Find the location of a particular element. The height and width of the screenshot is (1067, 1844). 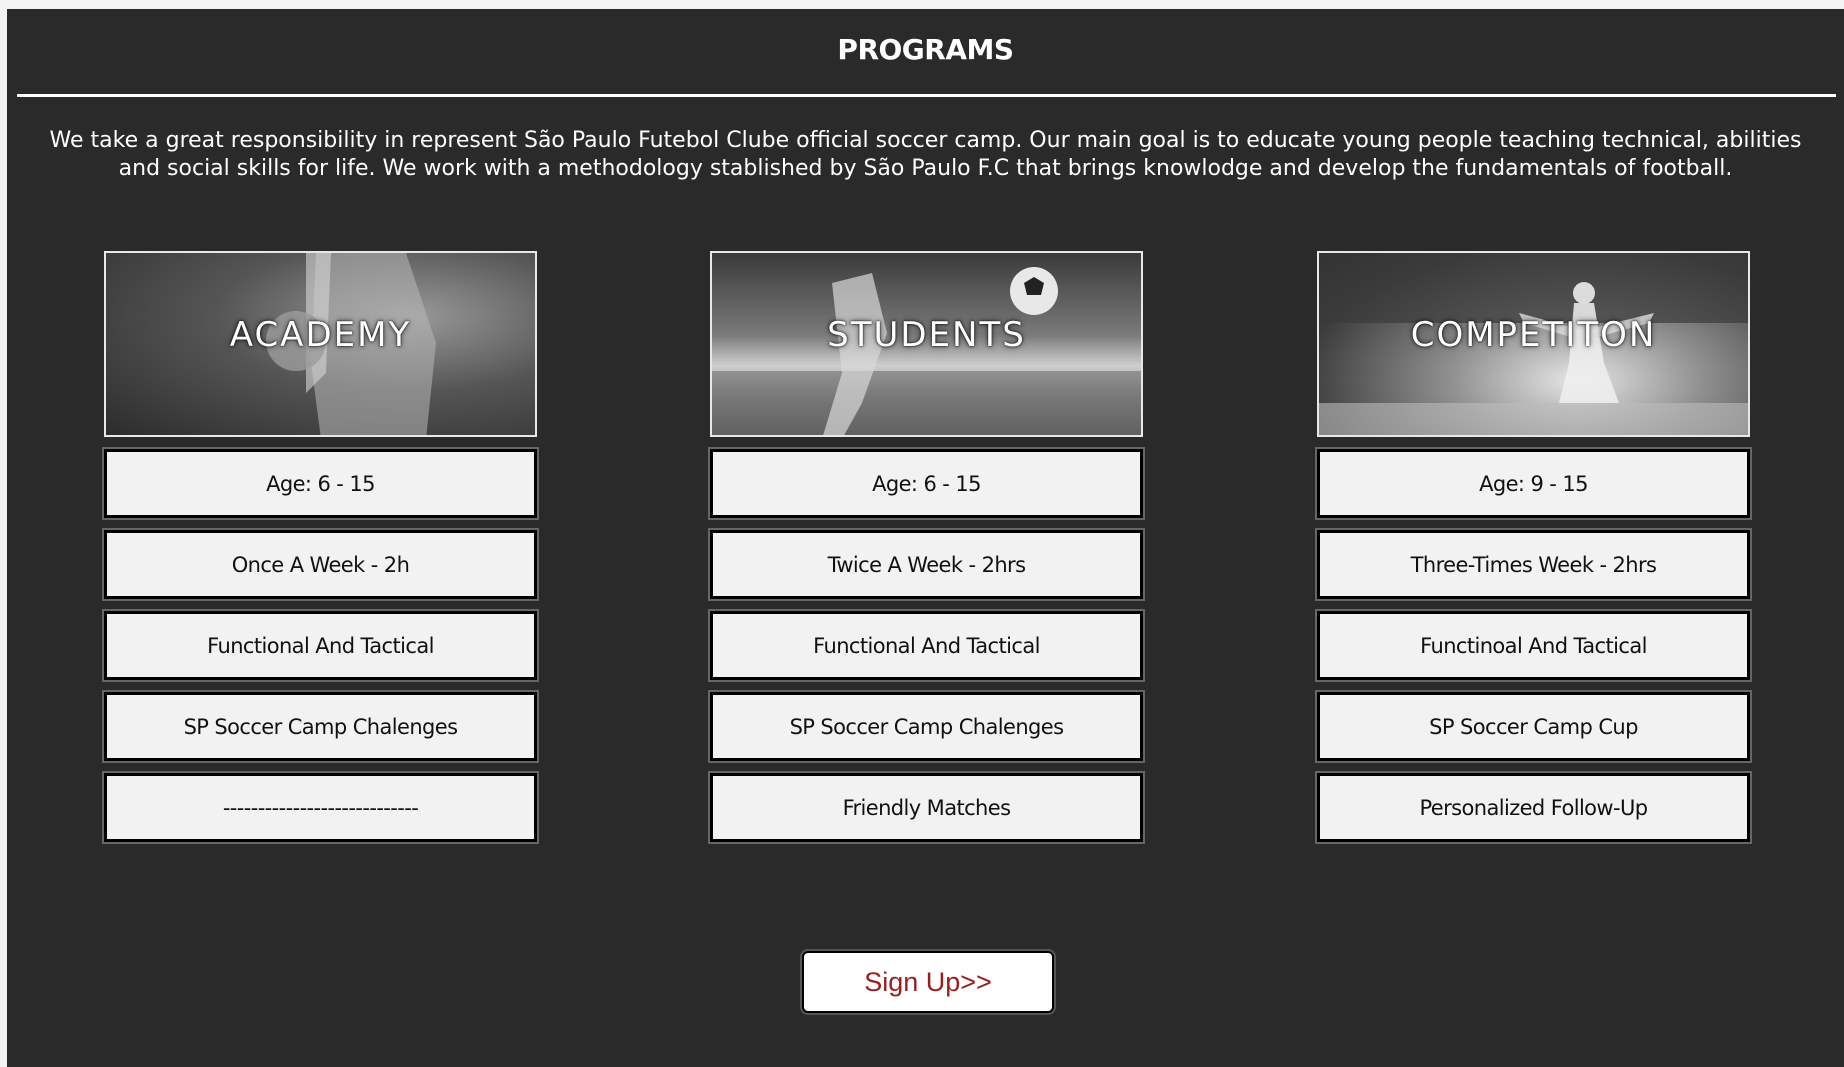

program-title-students: STUDENTS is located at coordinates (926, 335).